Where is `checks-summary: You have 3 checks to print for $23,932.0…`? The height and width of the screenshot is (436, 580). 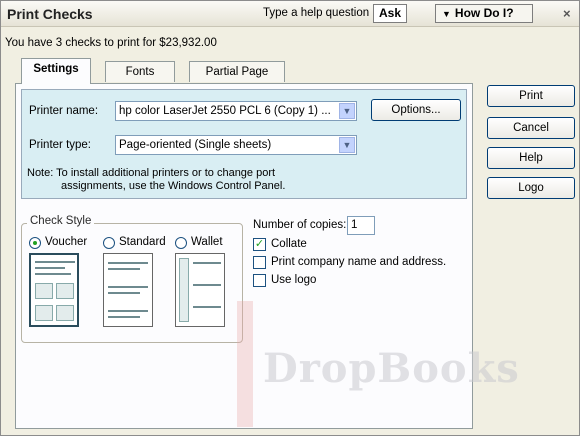
checks-summary: You have 3 checks to print for $23,932.0… is located at coordinates (111, 43).